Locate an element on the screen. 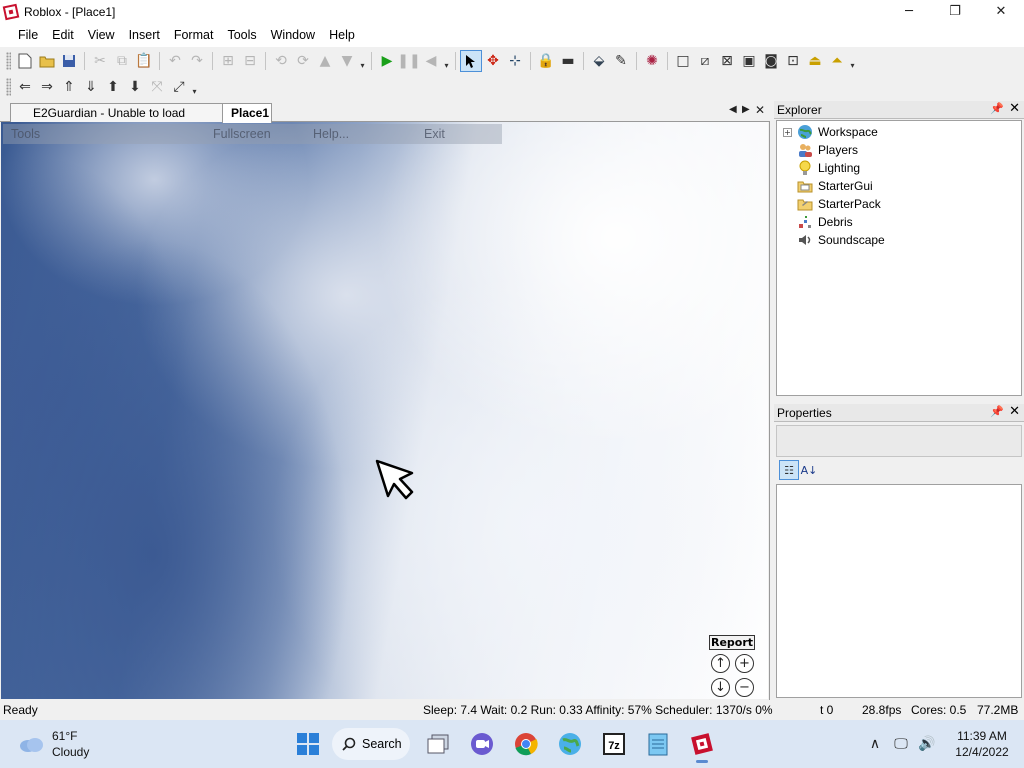  universal-surface-icon: ⊡ is located at coordinates (793, 61).